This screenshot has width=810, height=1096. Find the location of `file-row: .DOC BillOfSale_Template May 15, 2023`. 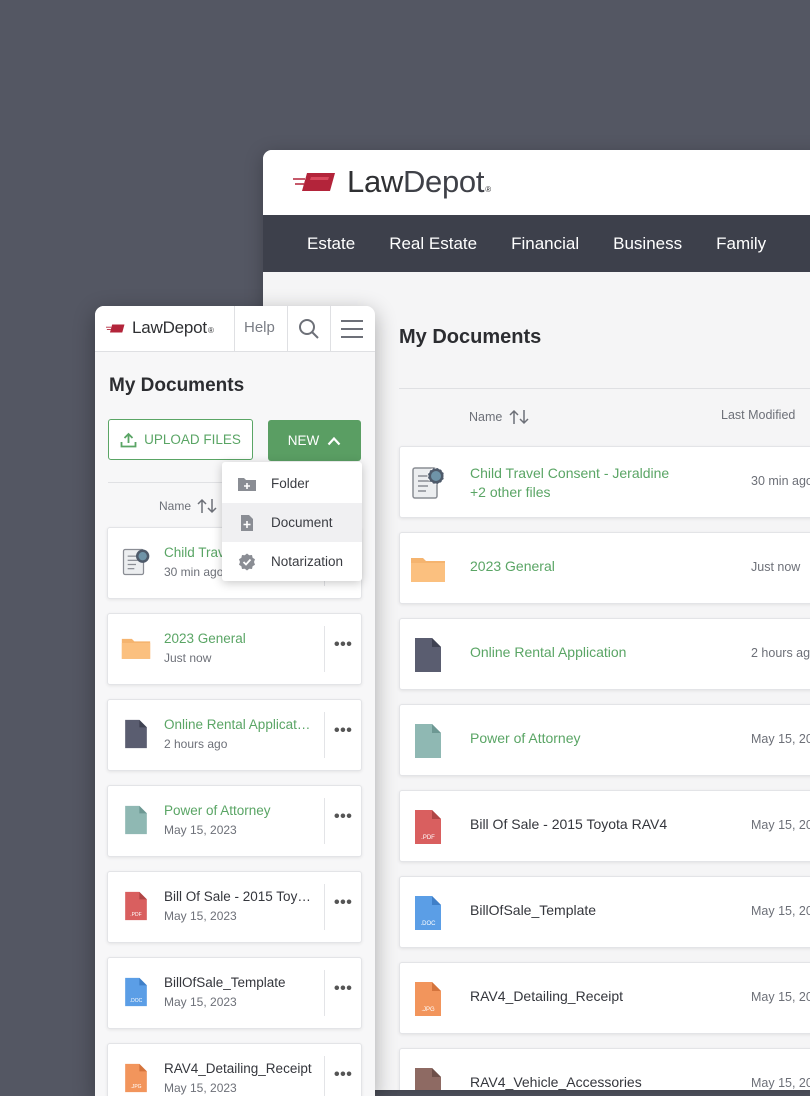

file-row: .DOC BillOfSale_Template May 15, 2023 is located at coordinates (604, 912).